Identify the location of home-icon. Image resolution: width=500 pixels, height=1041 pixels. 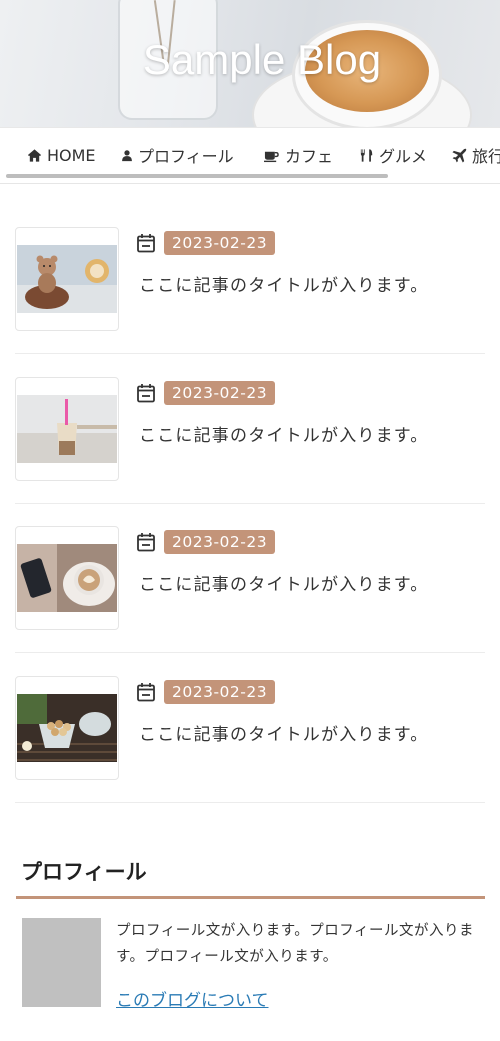
(34, 155).